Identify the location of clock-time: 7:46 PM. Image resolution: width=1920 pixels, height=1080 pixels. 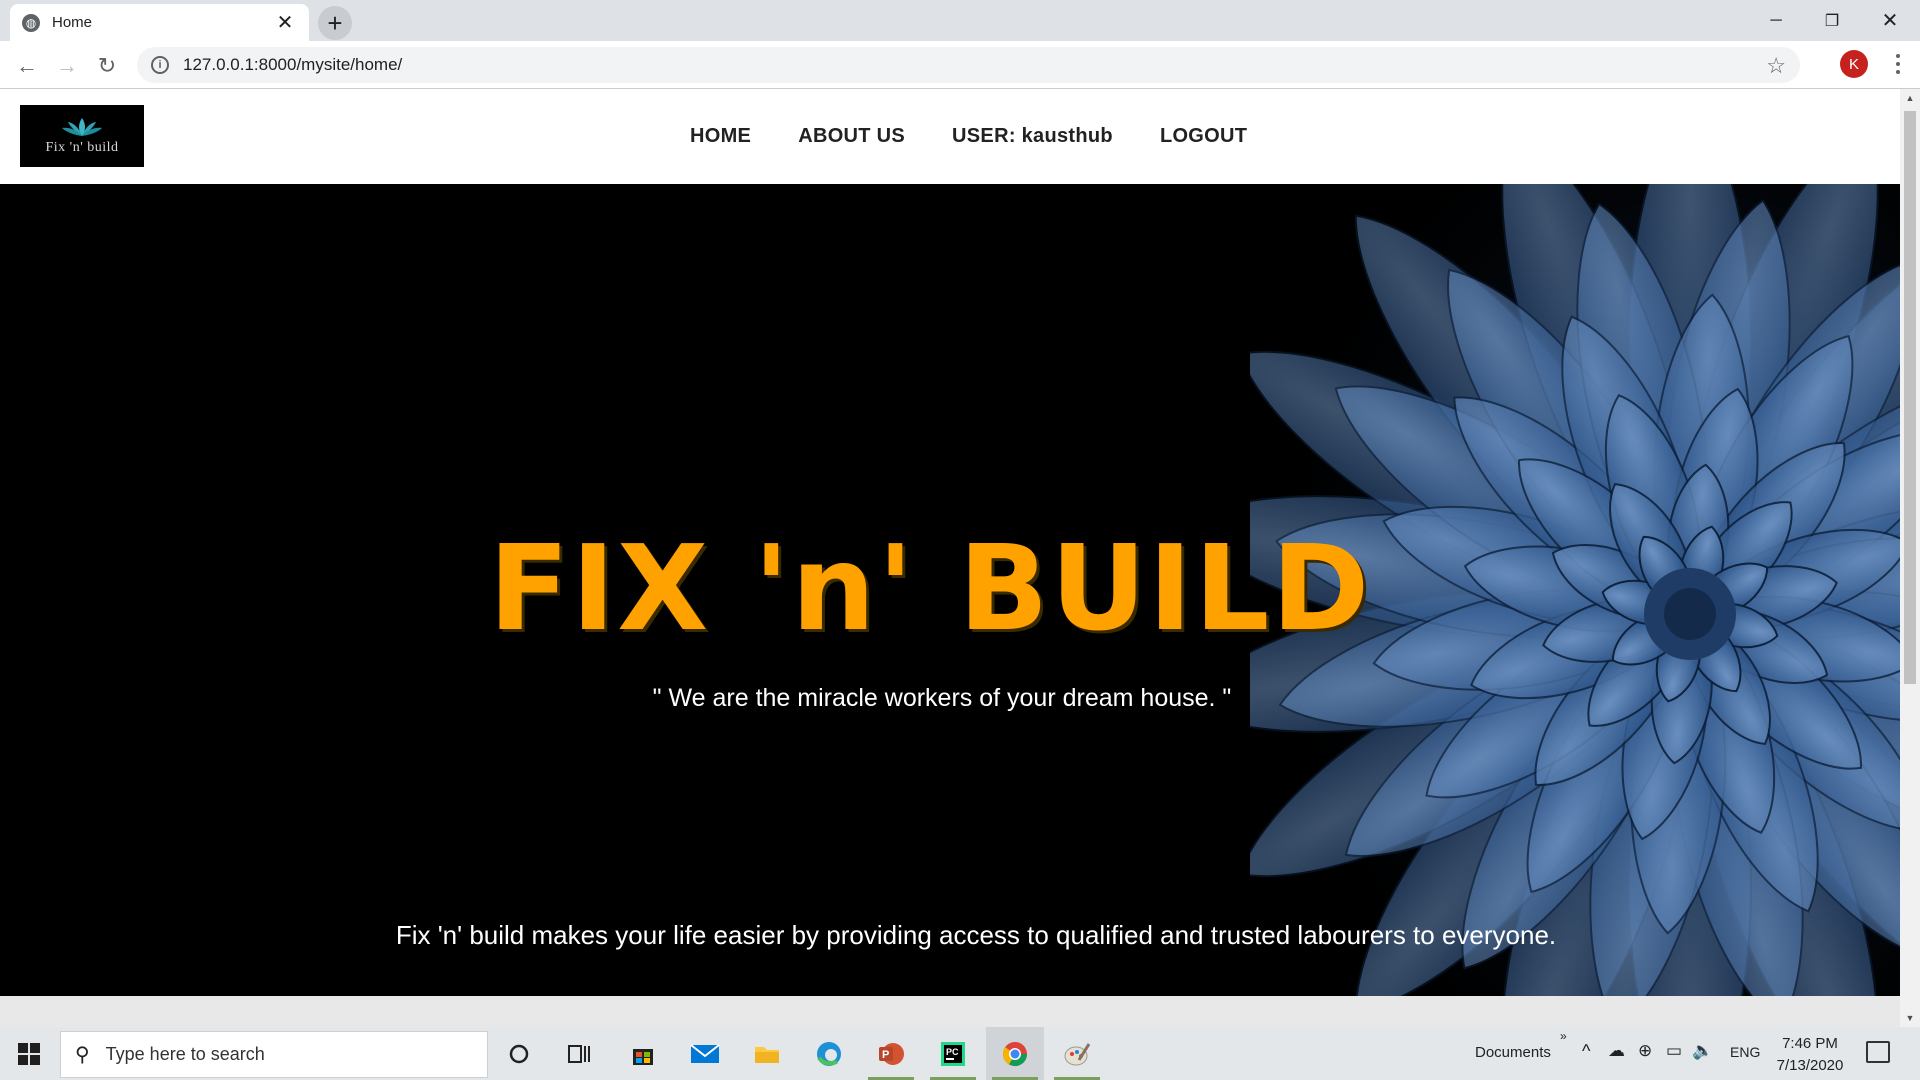
(1810, 1043).